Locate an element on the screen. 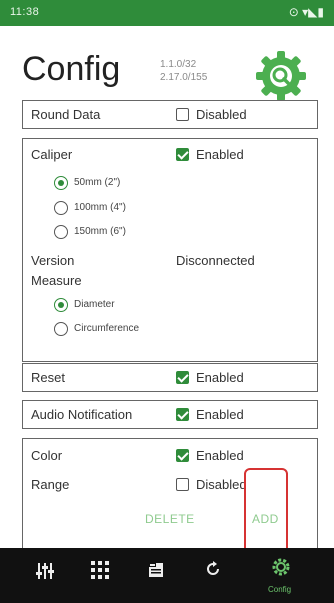 The width and height of the screenshot is (334, 603). version-info: 1.1.0/32 2.17.0/155 is located at coordinates (183, 71).